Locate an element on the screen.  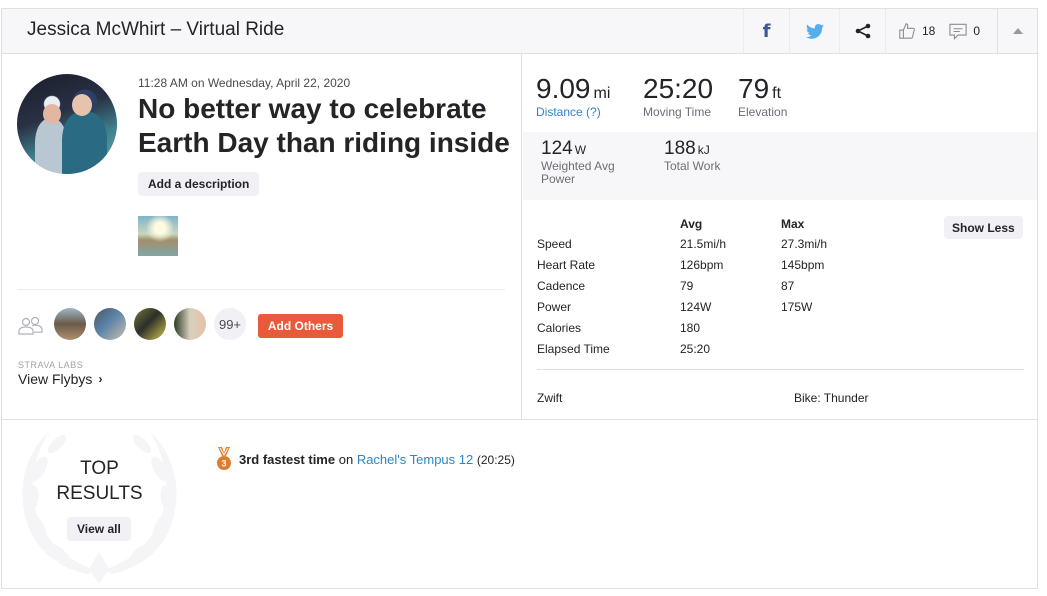
stat-weighted-power: 124 W Weighted Avg Power is located at coordinates (586, 162).